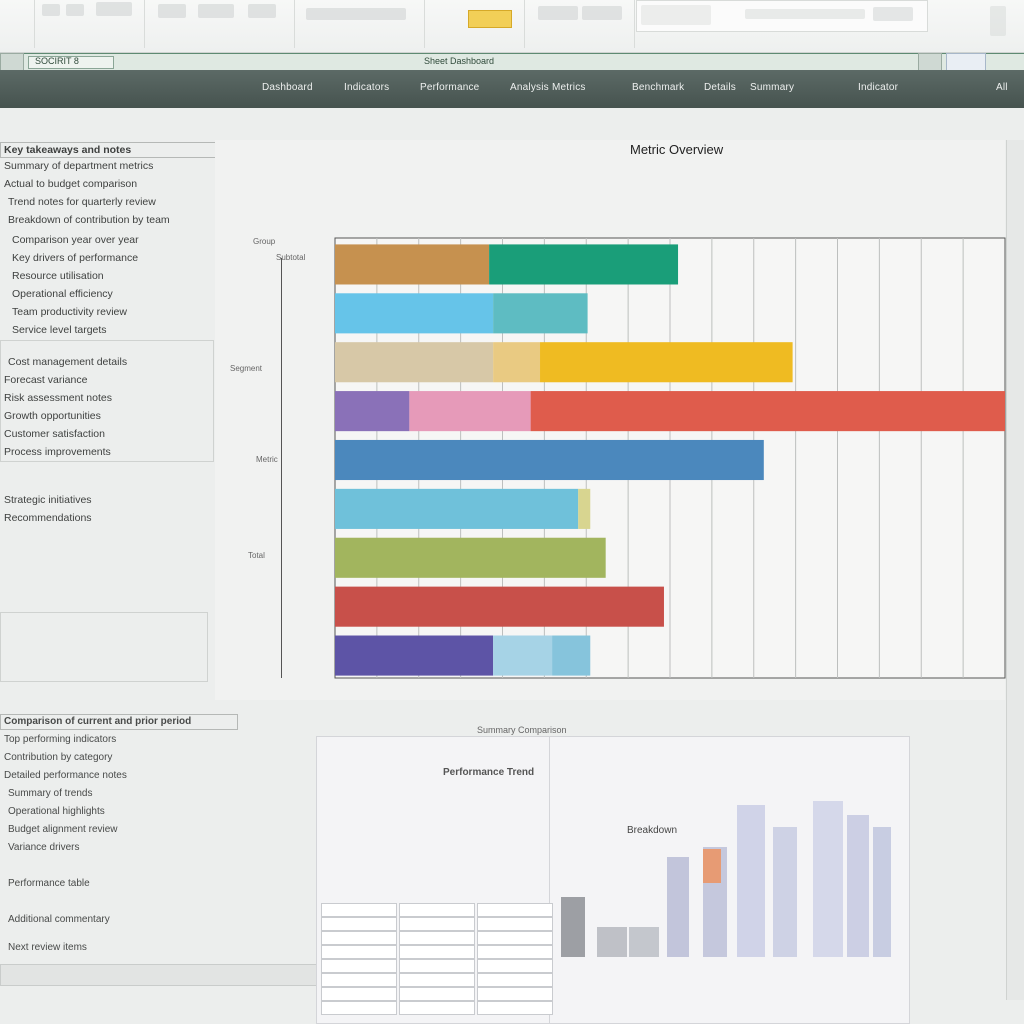 The width and height of the screenshot is (1024, 1024). What do you see at coordinates (584, 264) in the screenshot?
I see `bar-segment-row1-seg2` at bounding box center [584, 264].